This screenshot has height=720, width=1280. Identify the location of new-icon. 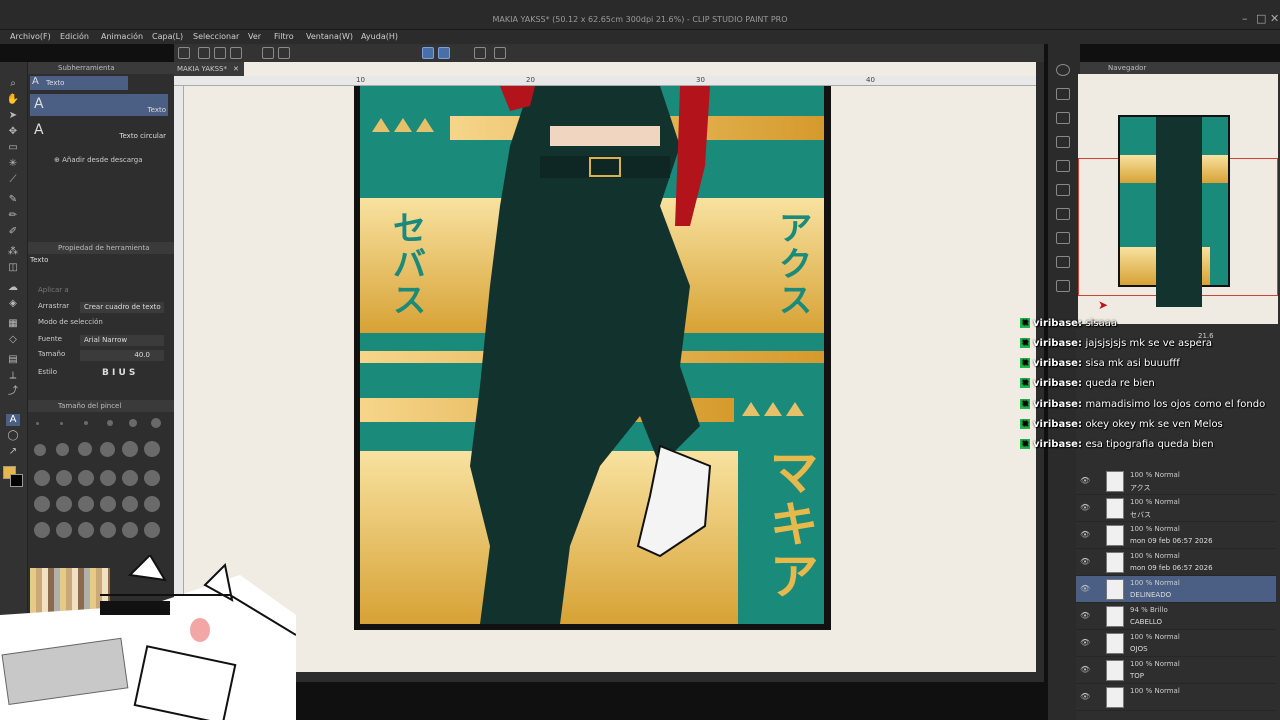
(204, 53).